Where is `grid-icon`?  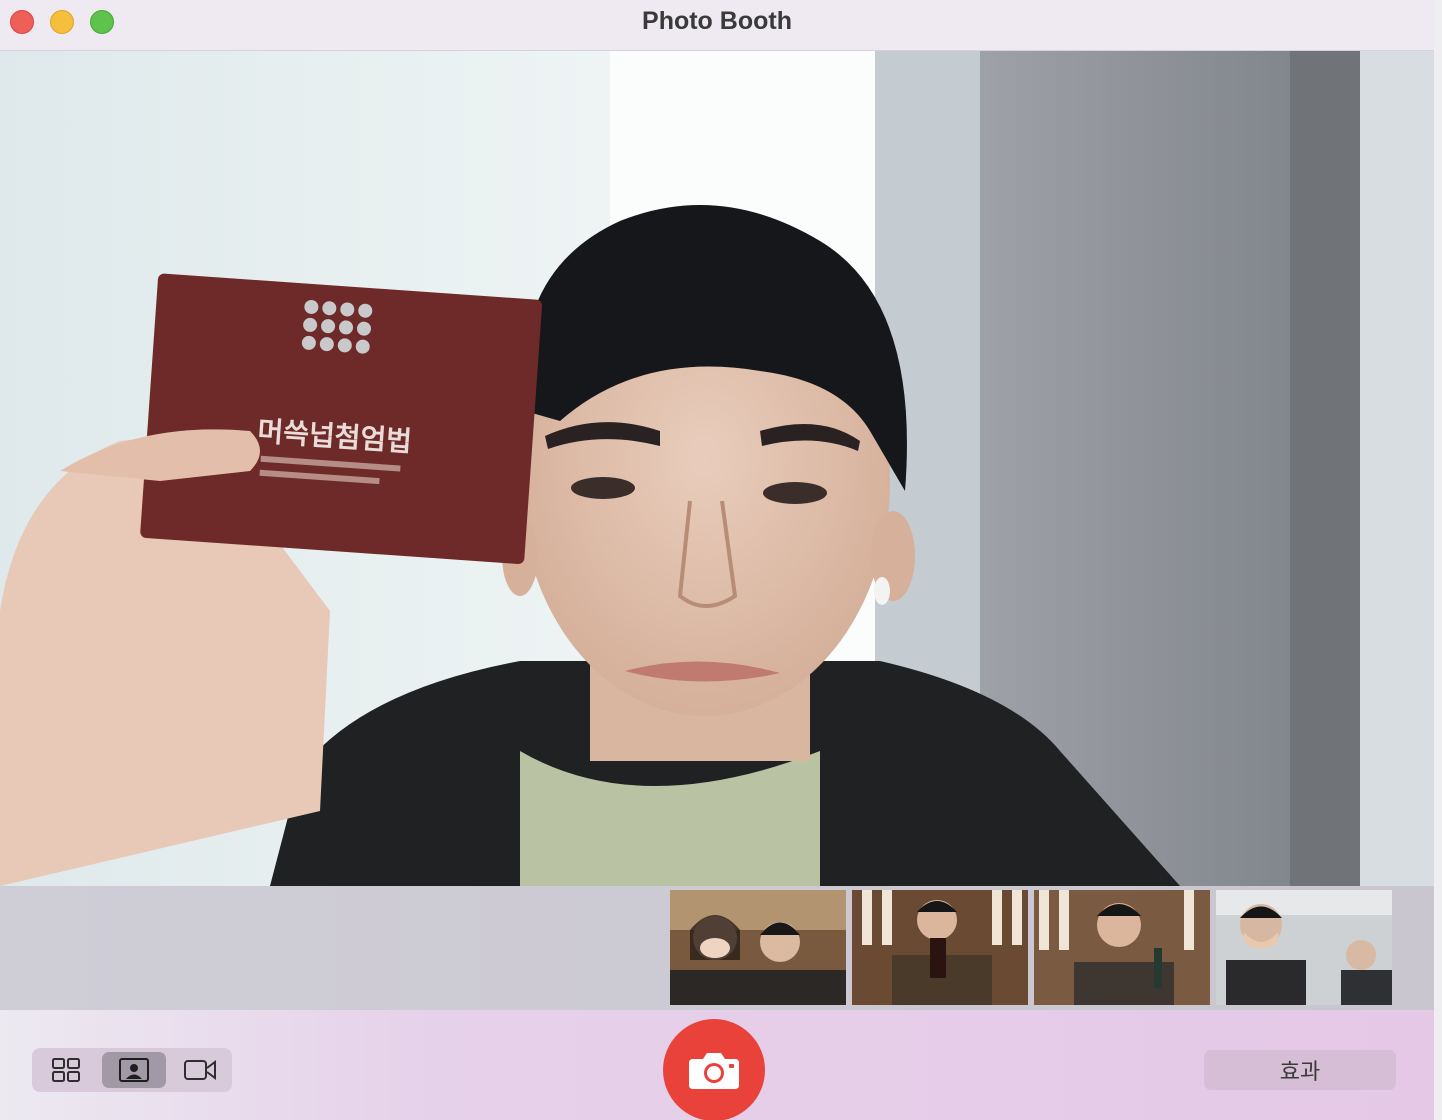 grid-icon is located at coordinates (66, 1070).